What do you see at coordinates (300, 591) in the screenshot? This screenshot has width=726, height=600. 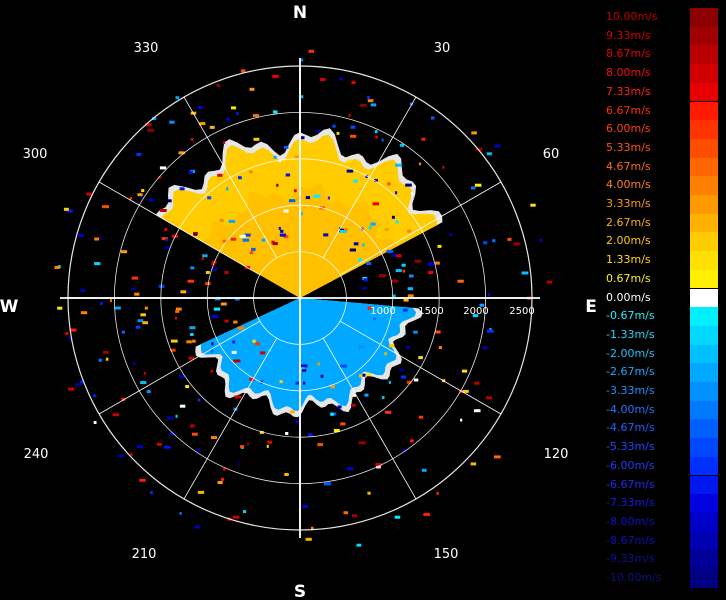 I see `compass-south-label: S` at bounding box center [300, 591].